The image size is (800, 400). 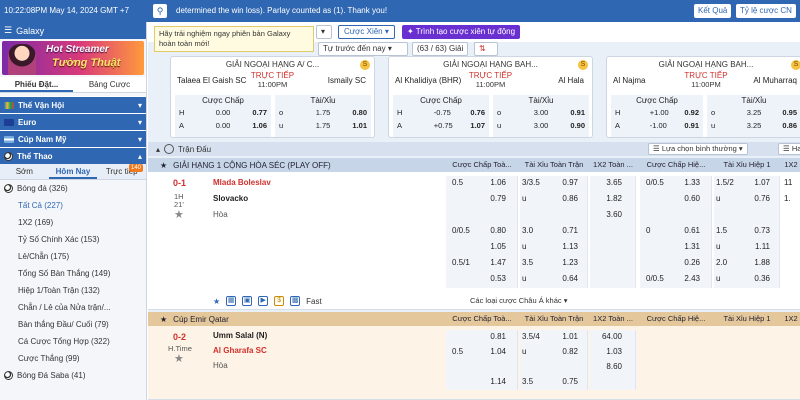 I want to click on galaxy-header: ☰ Galaxy, so click(x=73, y=30).